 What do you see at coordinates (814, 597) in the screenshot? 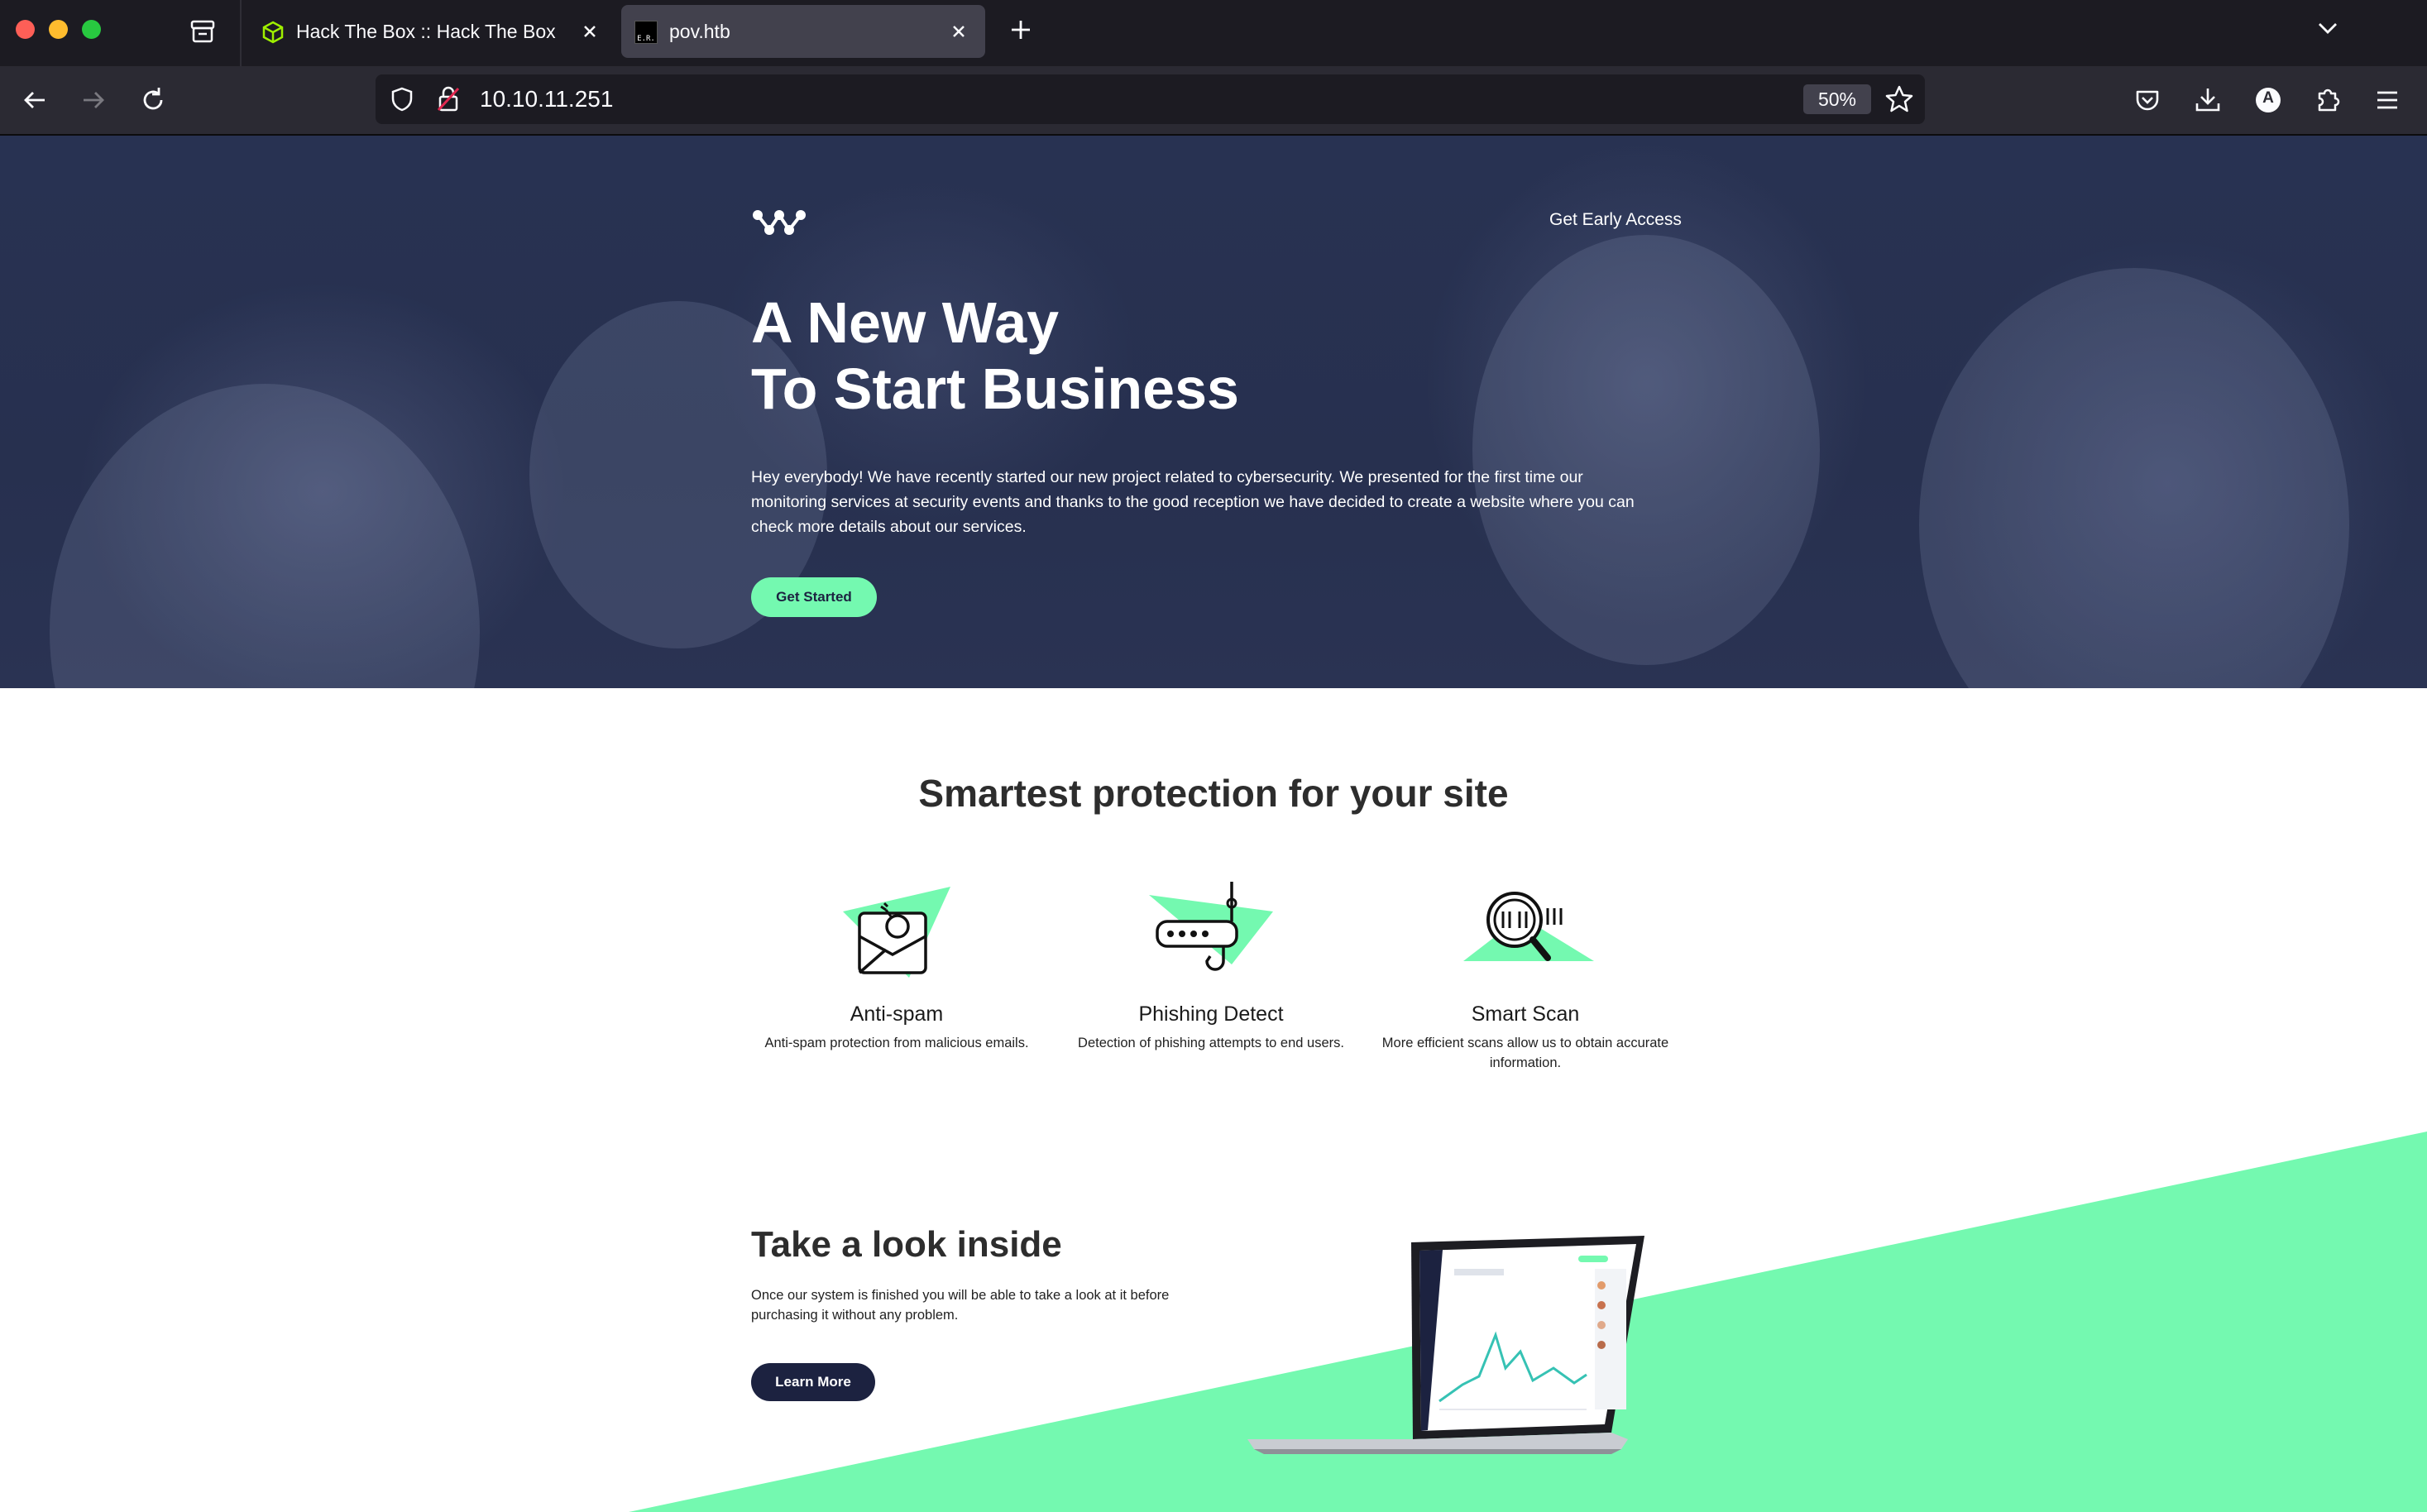
I see `get-started-button: Get Started` at bounding box center [814, 597].